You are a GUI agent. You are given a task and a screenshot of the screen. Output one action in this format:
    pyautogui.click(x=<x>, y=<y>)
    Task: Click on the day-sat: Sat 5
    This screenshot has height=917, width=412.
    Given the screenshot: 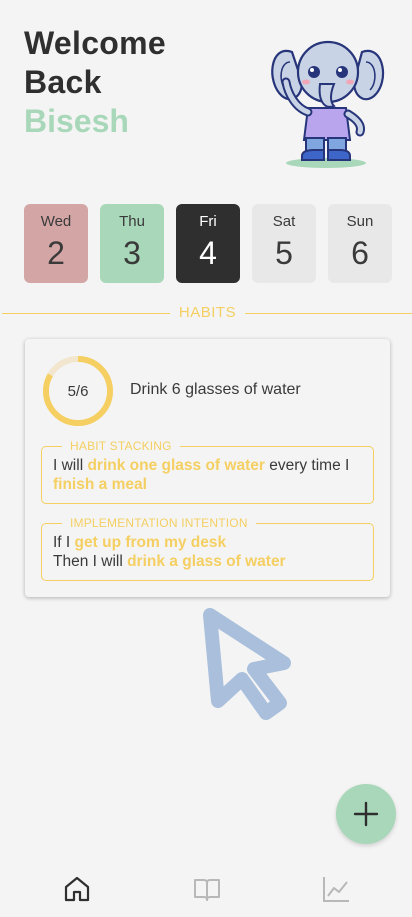 What is the action you would take?
    pyautogui.click(x=284, y=243)
    